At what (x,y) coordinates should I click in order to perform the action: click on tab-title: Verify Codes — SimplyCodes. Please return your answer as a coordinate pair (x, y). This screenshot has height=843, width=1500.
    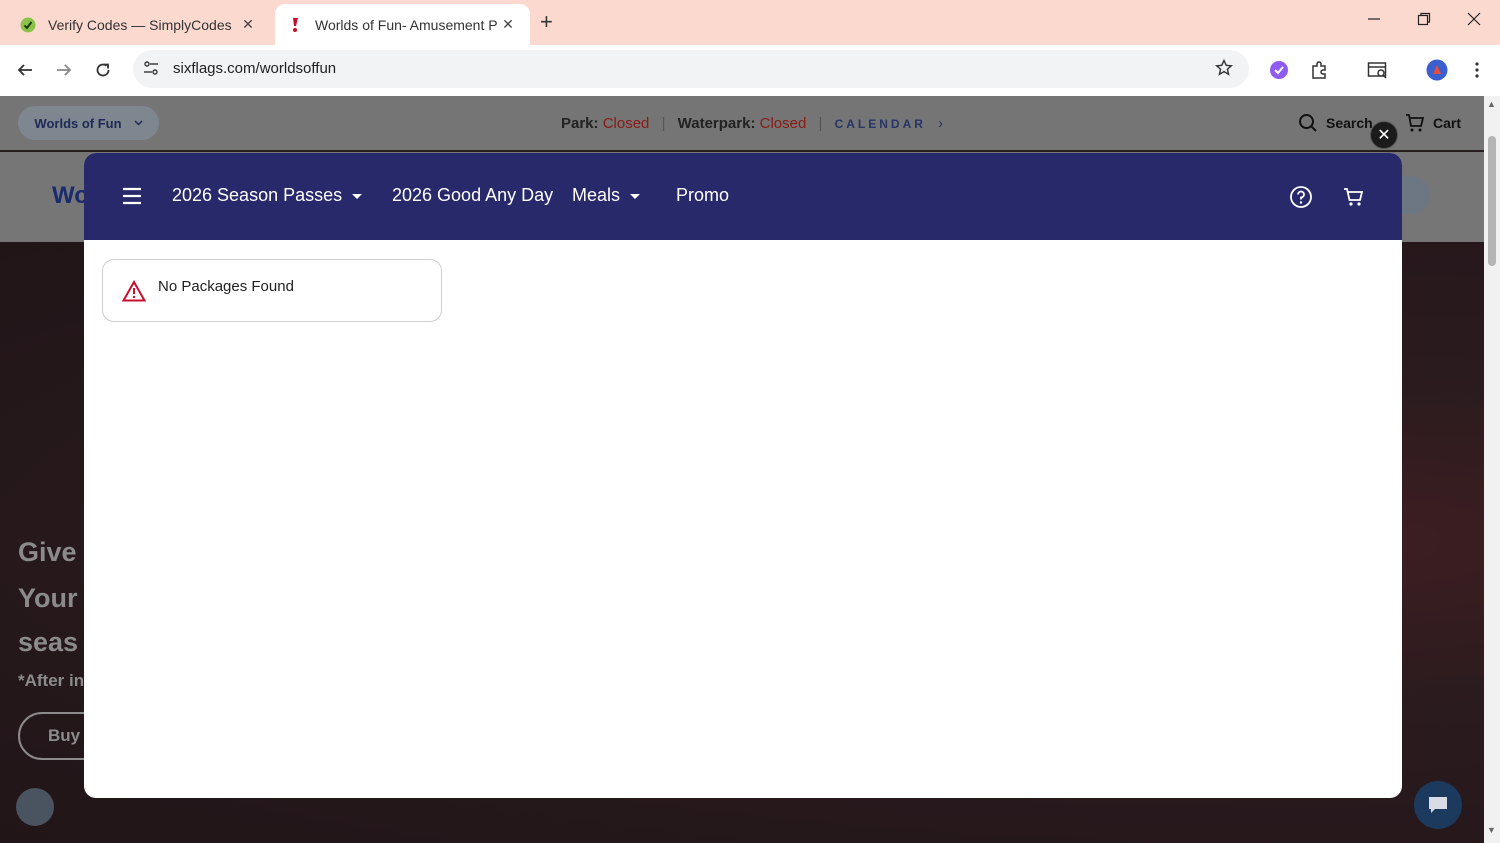
    Looking at the image, I should click on (140, 24).